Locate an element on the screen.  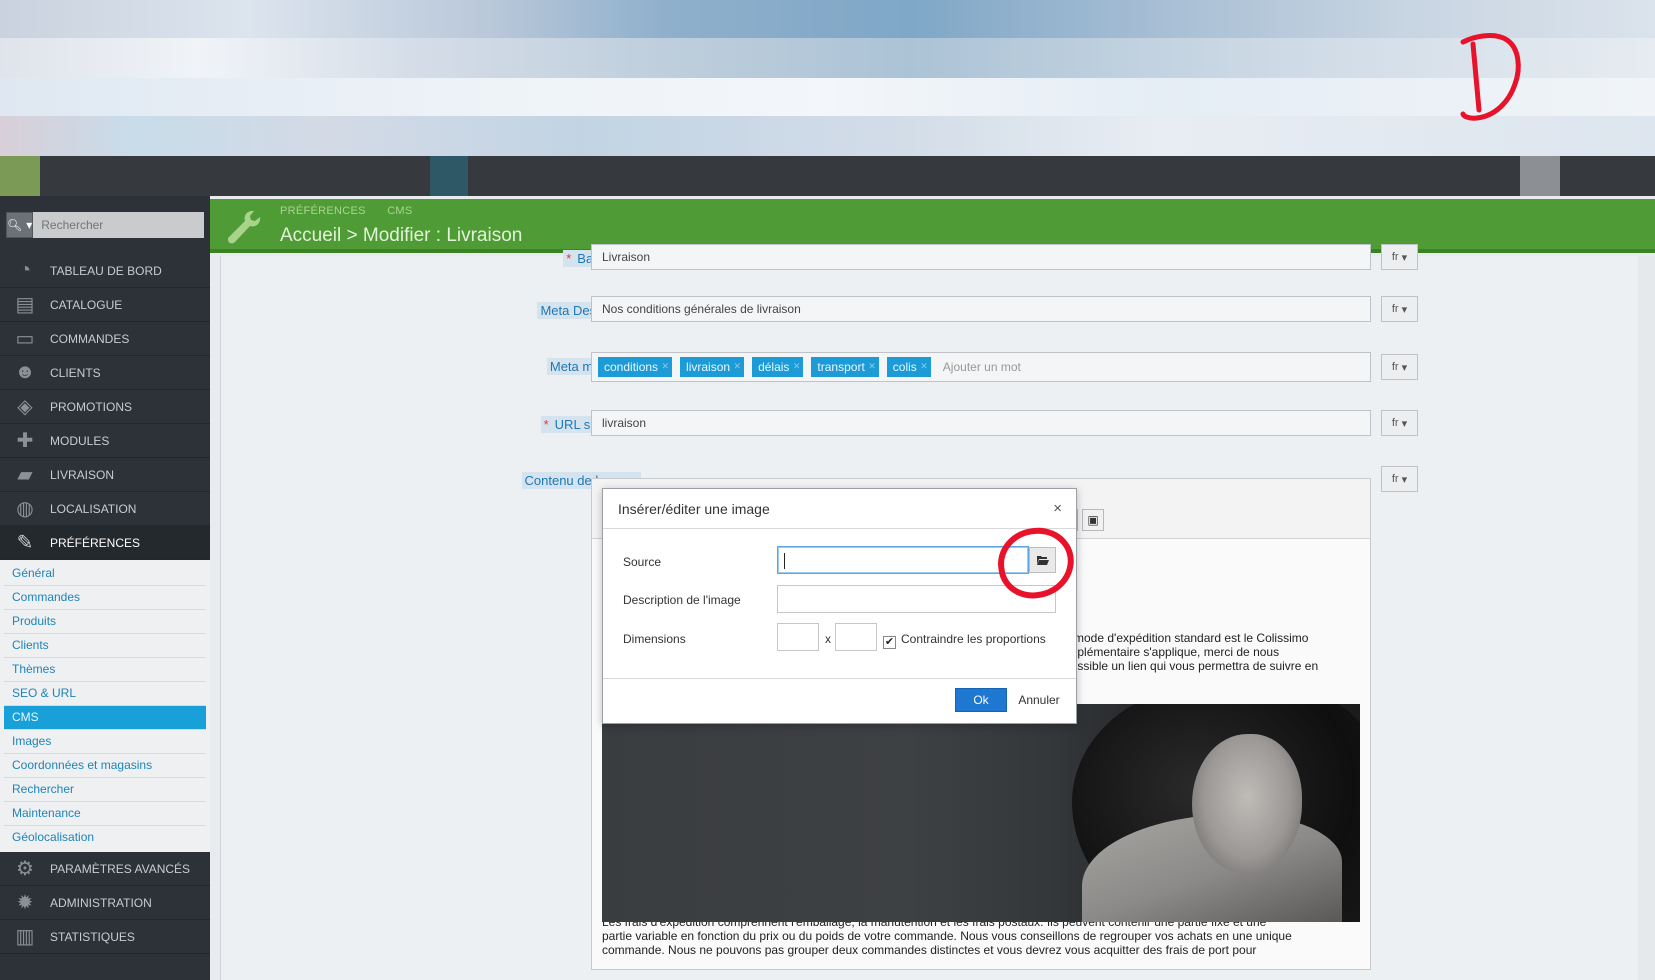
sidebar-item-parametres-avances: ⚙ PARAMÈTRES AVANCÉS is located at coordinates (105, 869).